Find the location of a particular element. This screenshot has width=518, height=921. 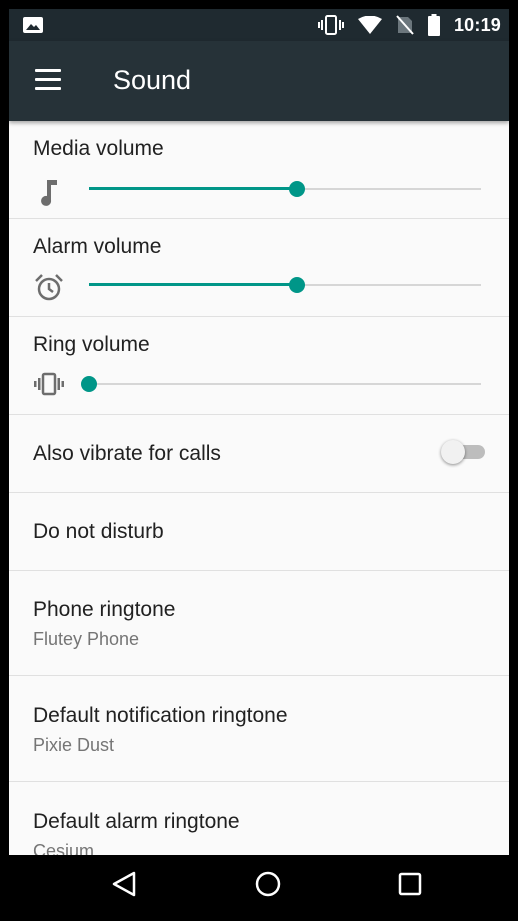

media-volume-row: Media volume is located at coordinates (259, 170).